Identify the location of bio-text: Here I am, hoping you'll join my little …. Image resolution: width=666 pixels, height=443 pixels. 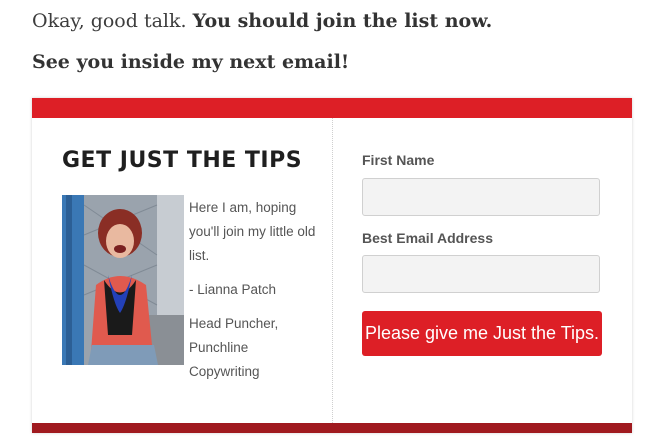
(252, 231).